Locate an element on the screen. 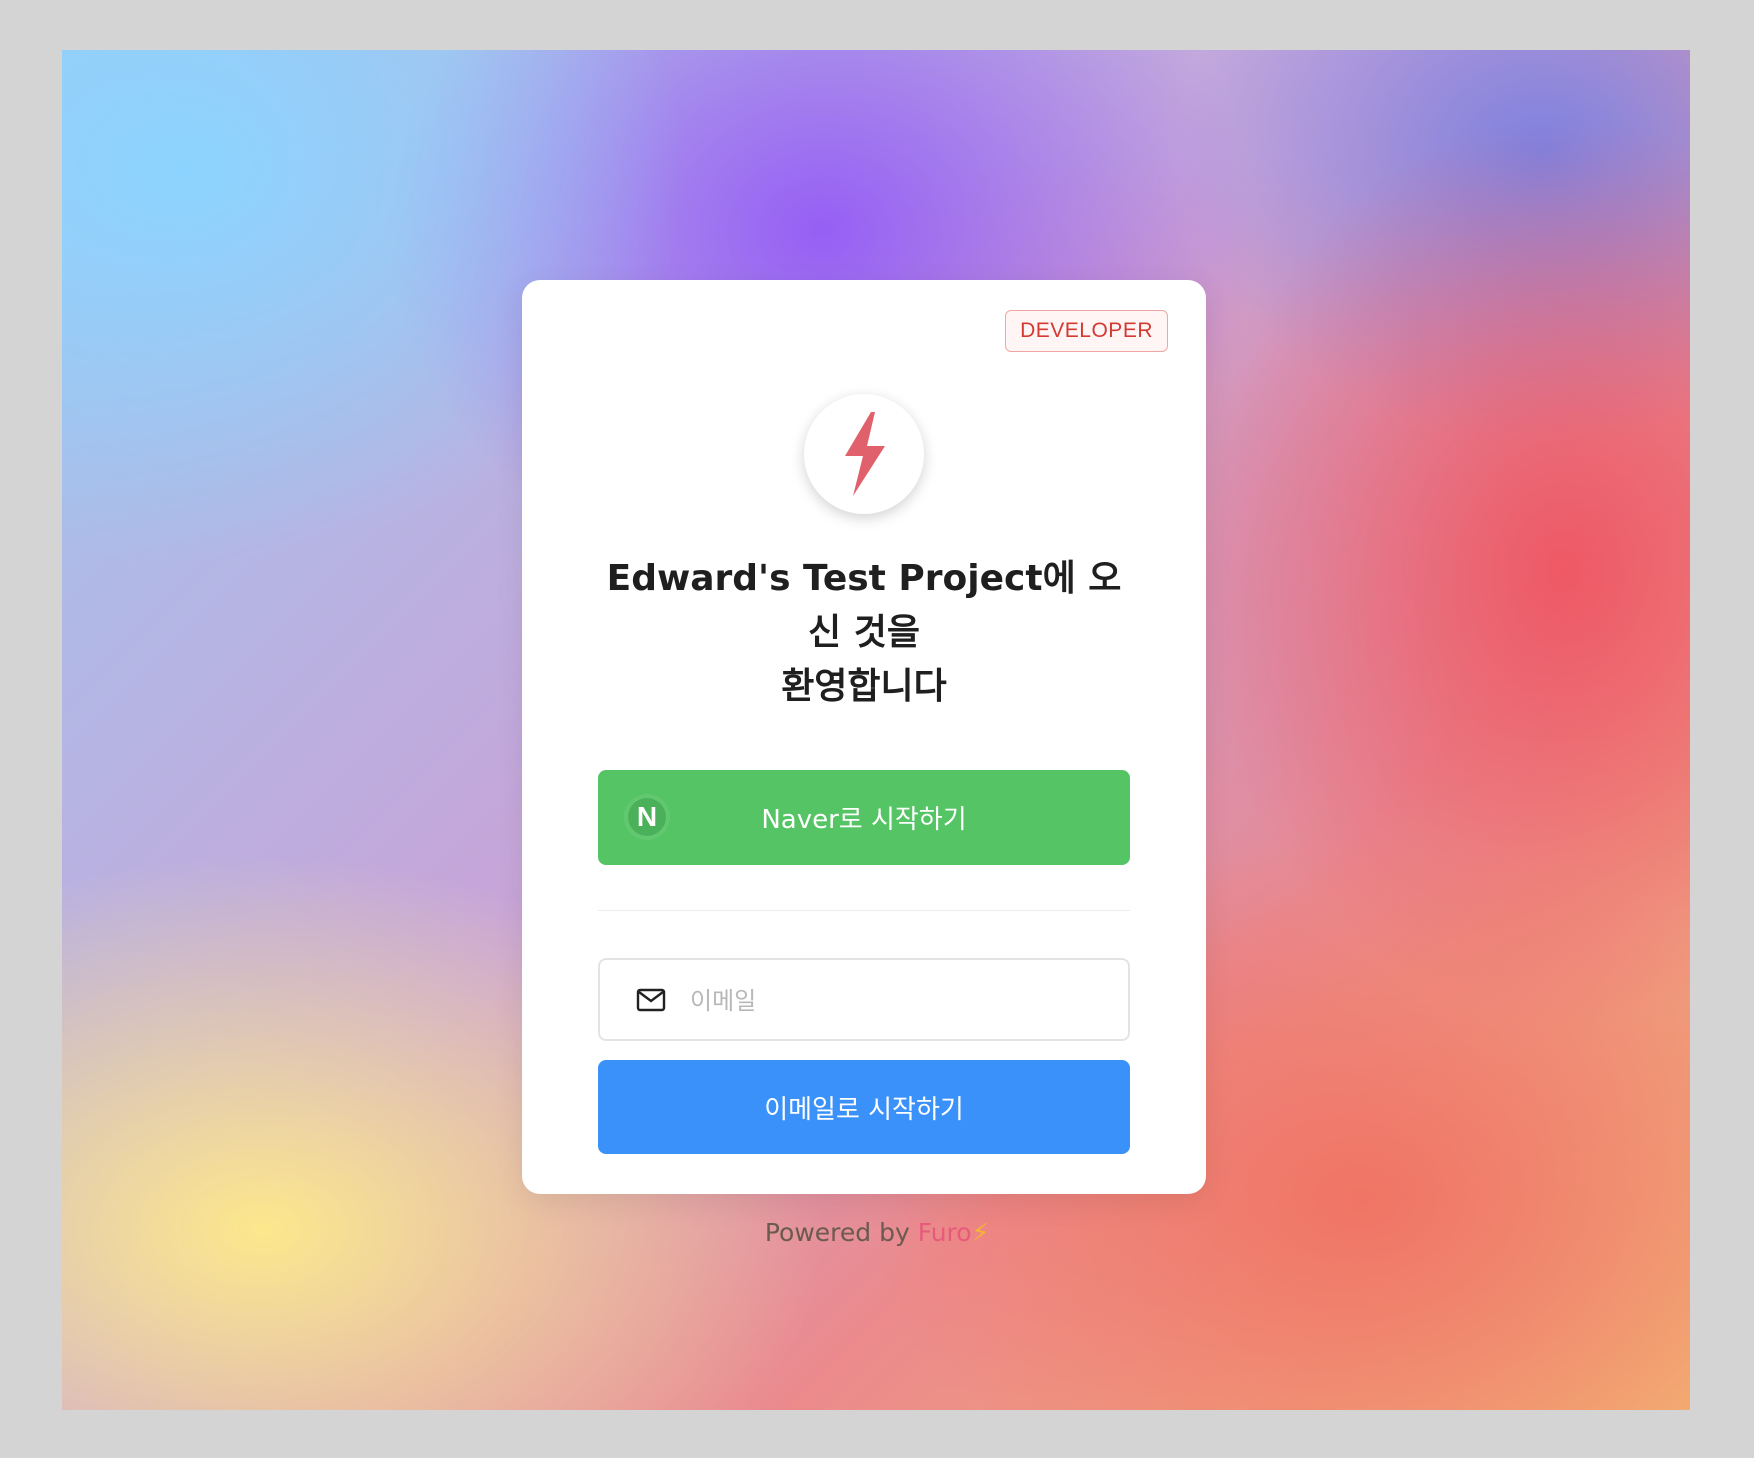 The width and height of the screenshot is (1754, 1458). email-input is located at coordinates (900, 1001).